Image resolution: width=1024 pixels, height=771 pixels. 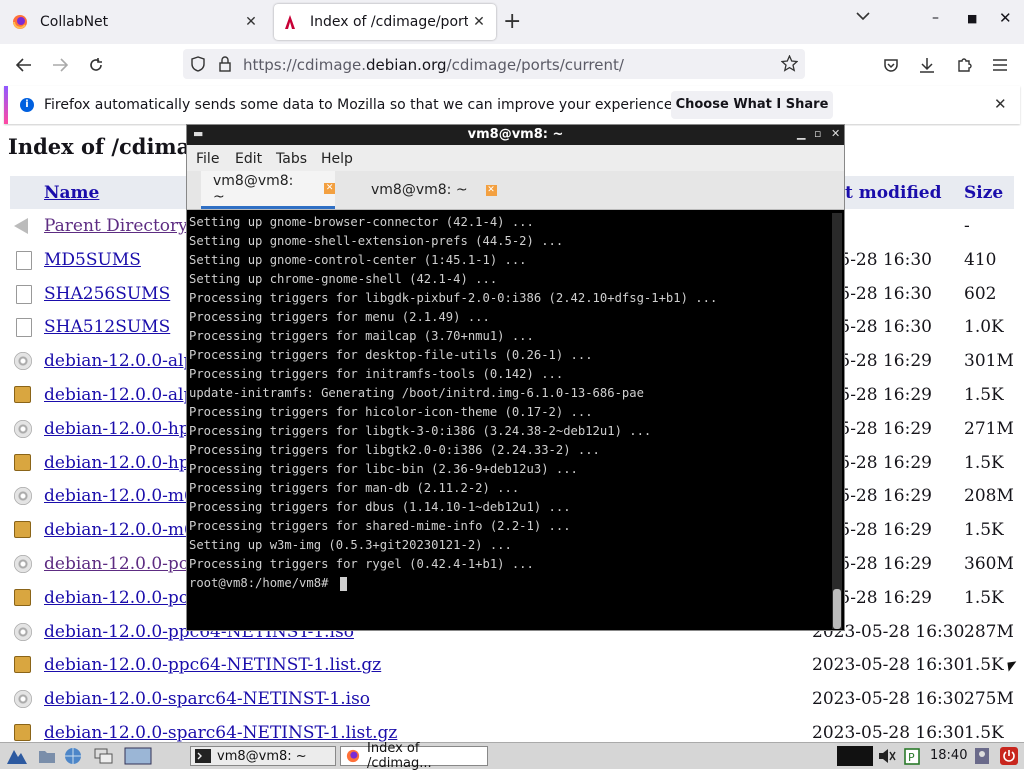 I want to click on extensions-button, so click(x=964, y=65).